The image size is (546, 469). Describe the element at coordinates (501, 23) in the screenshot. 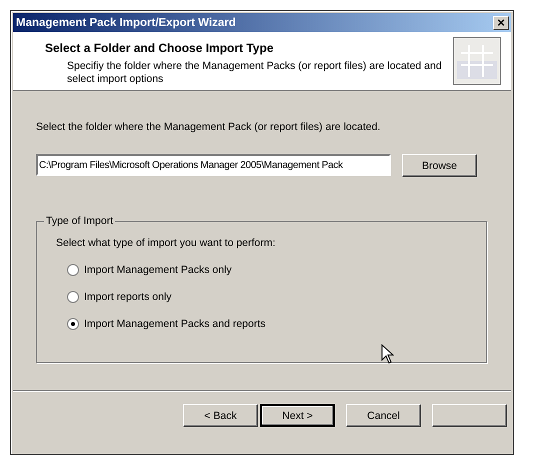

I see `close-button: ×` at that location.